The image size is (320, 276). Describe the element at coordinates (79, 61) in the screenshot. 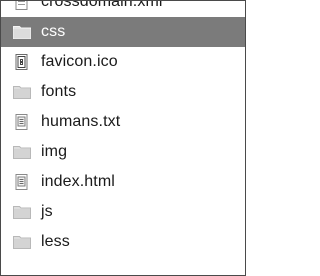

I see `file-name: favicon.ico` at that location.